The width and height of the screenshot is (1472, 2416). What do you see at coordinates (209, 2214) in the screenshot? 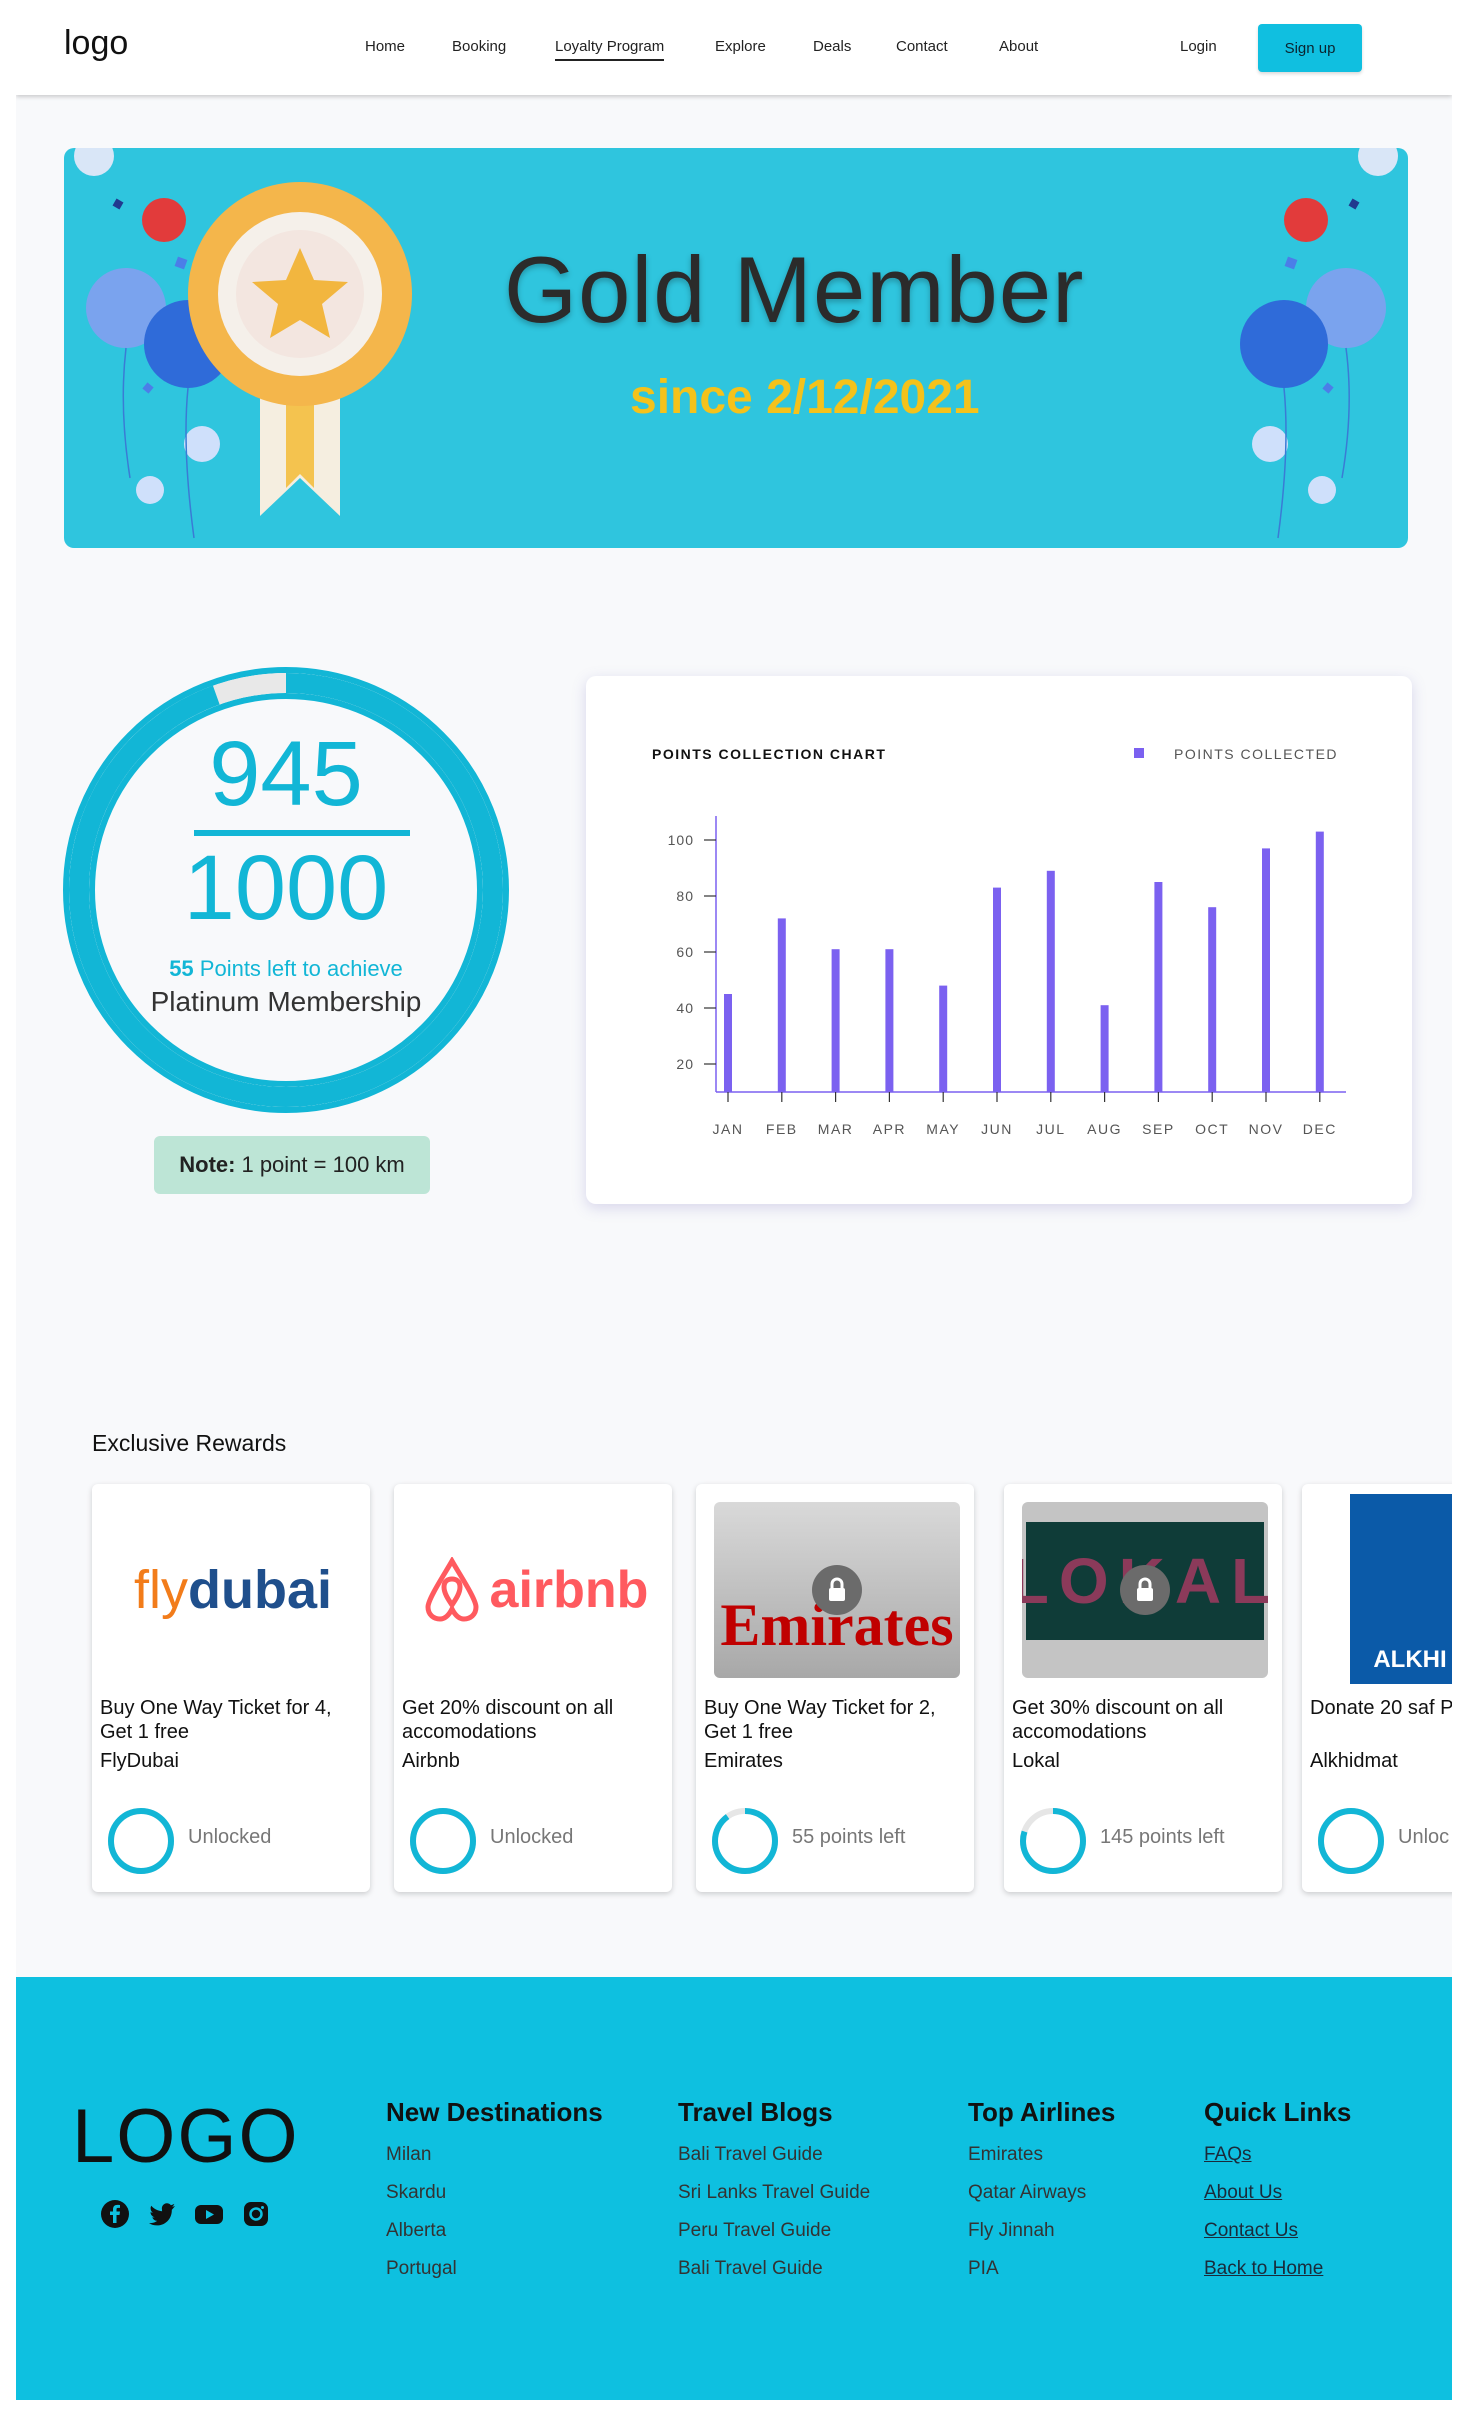
I see `youtube-icon` at bounding box center [209, 2214].